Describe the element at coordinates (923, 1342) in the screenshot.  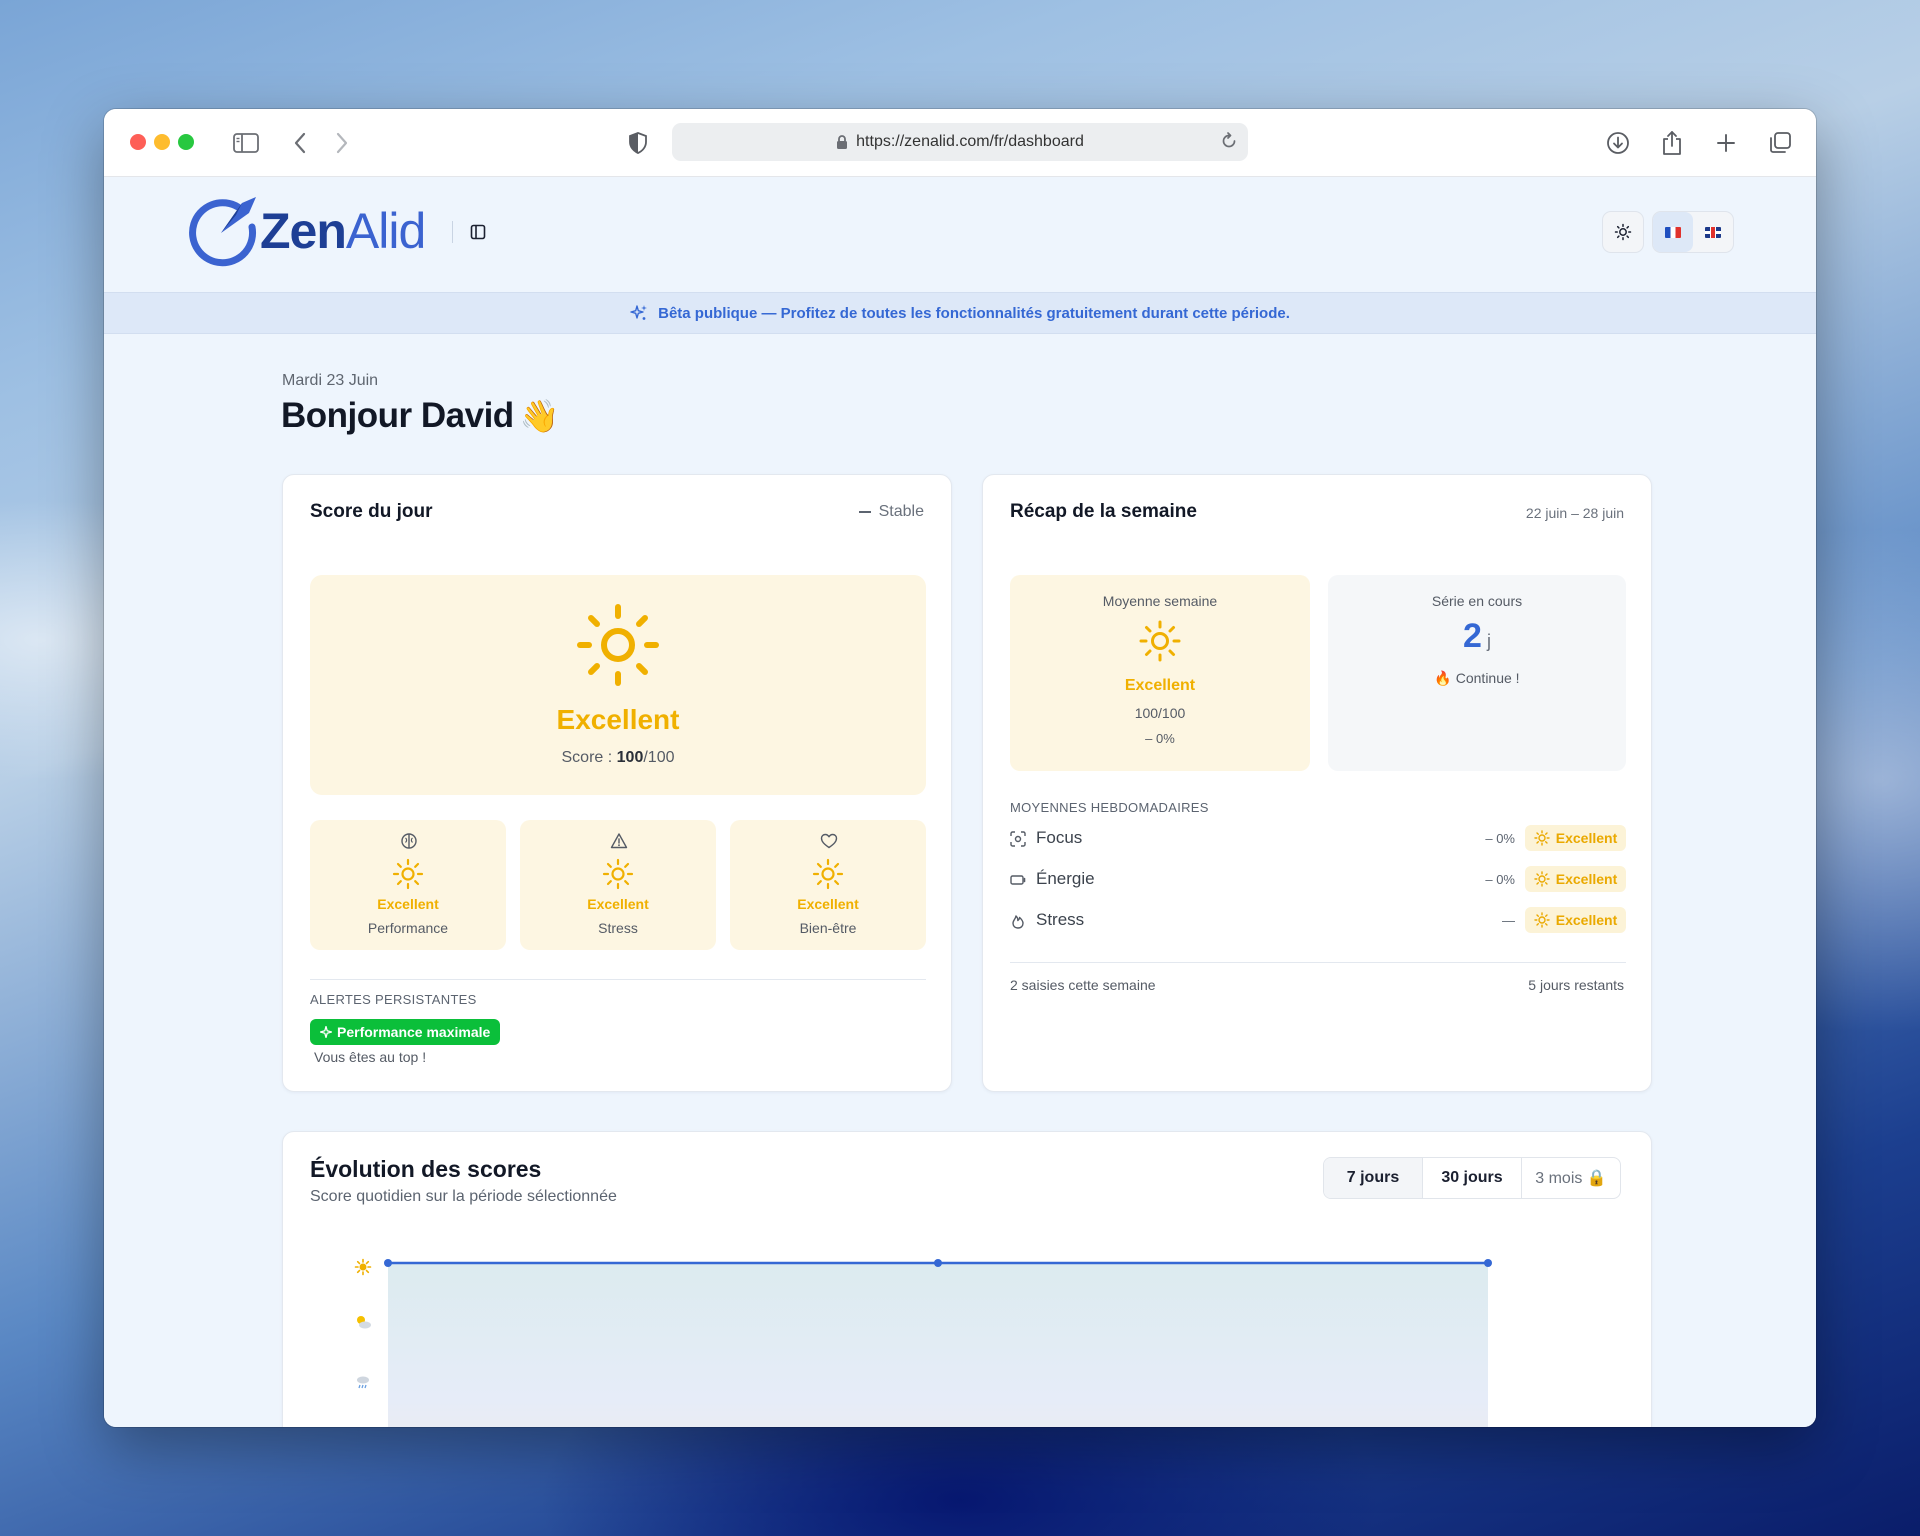
I see `score-chart` at that location.